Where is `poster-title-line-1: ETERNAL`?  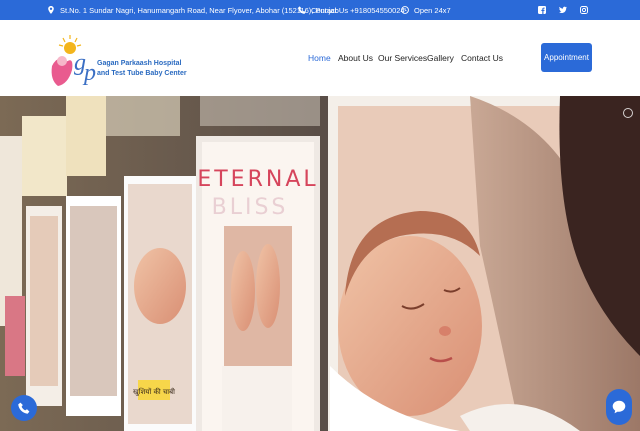
poster-title-line-1: ETERNAL is located at coordinates (257, 179).